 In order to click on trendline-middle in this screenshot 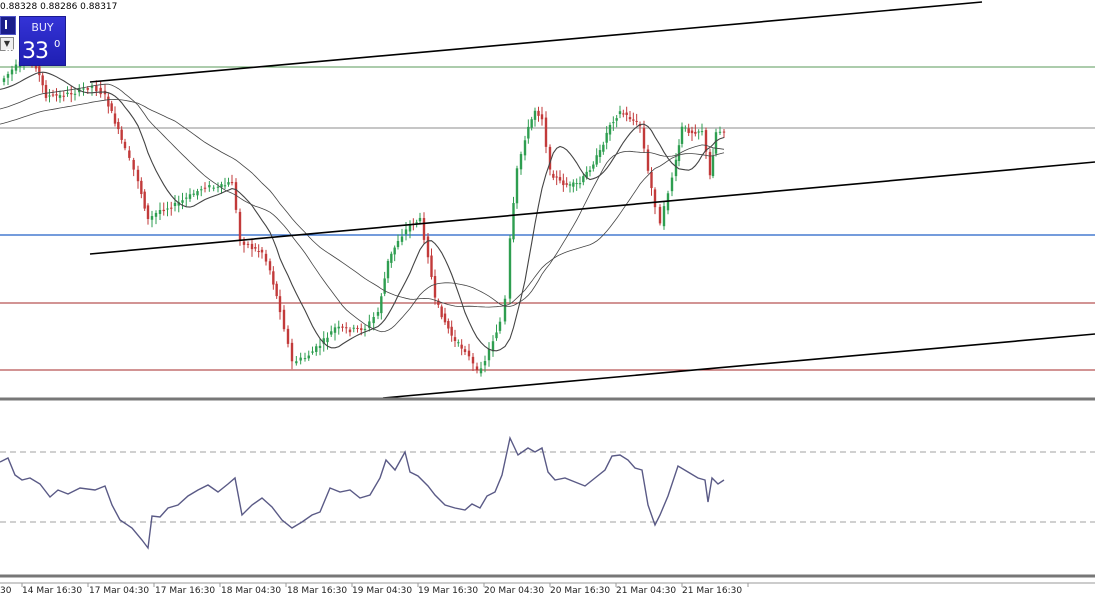, I will do `click(592, 208)`.